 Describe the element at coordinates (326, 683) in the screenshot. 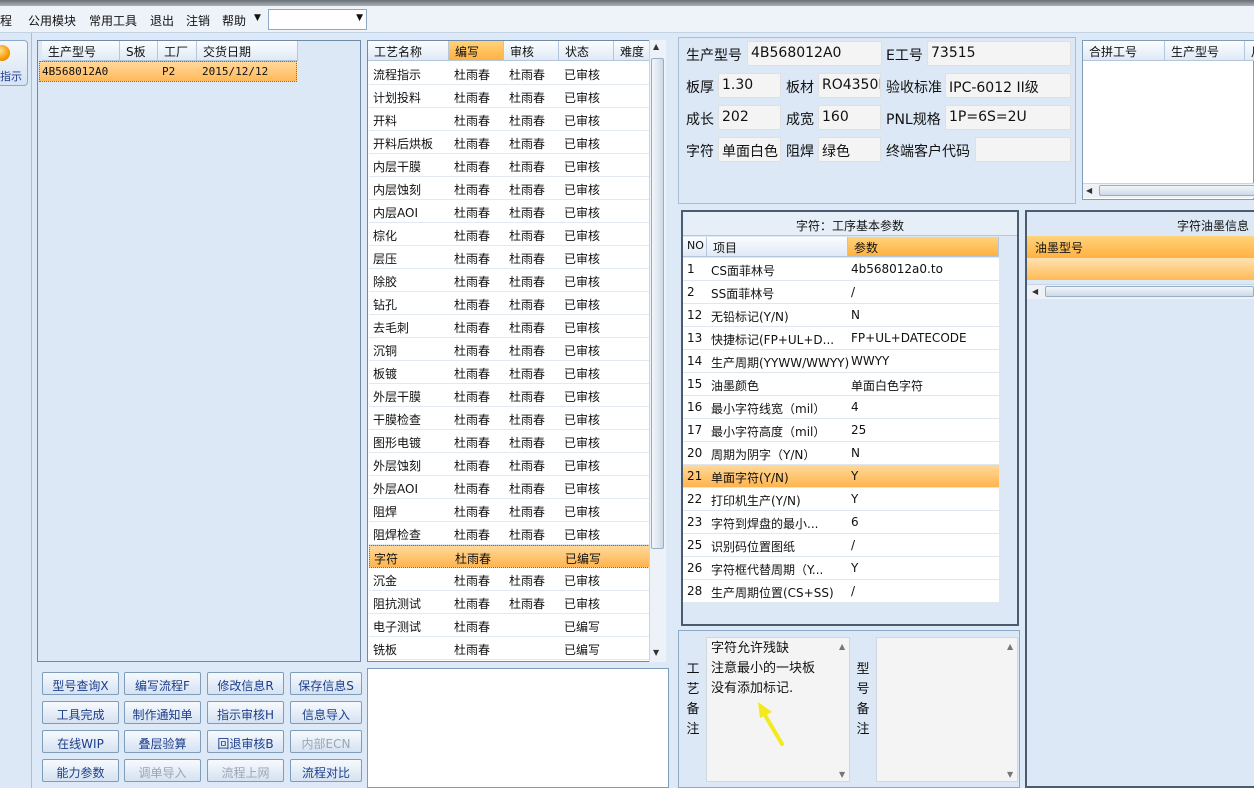

I see `action-button: 保存信息S` at that location.